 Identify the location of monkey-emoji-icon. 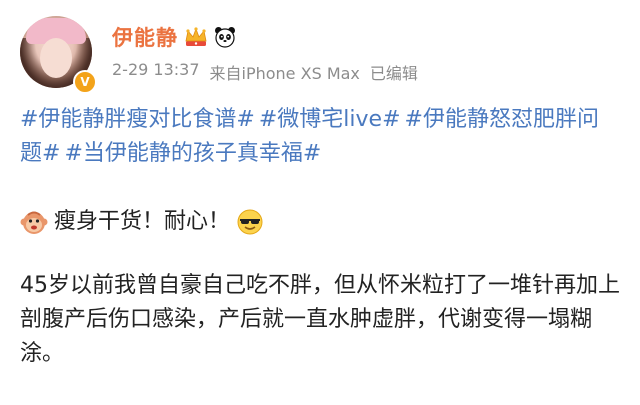
(34, 222).